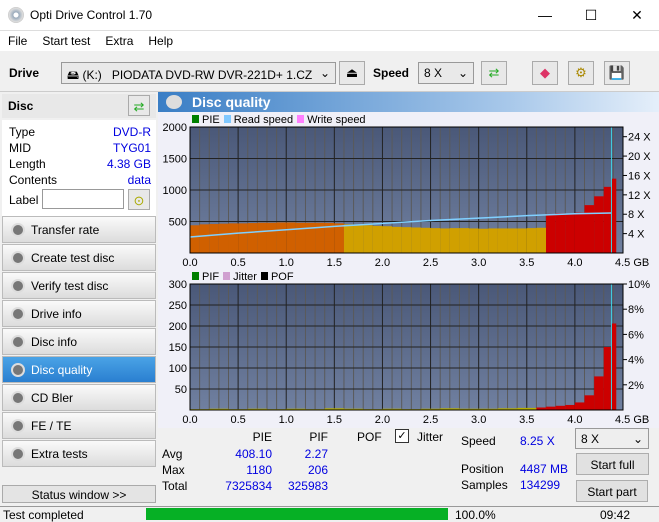 This screenshot has height=522, width=659. Describe the element at coordinates (16, 15) in the screenshot. I see `app-disc-icon` at that location.